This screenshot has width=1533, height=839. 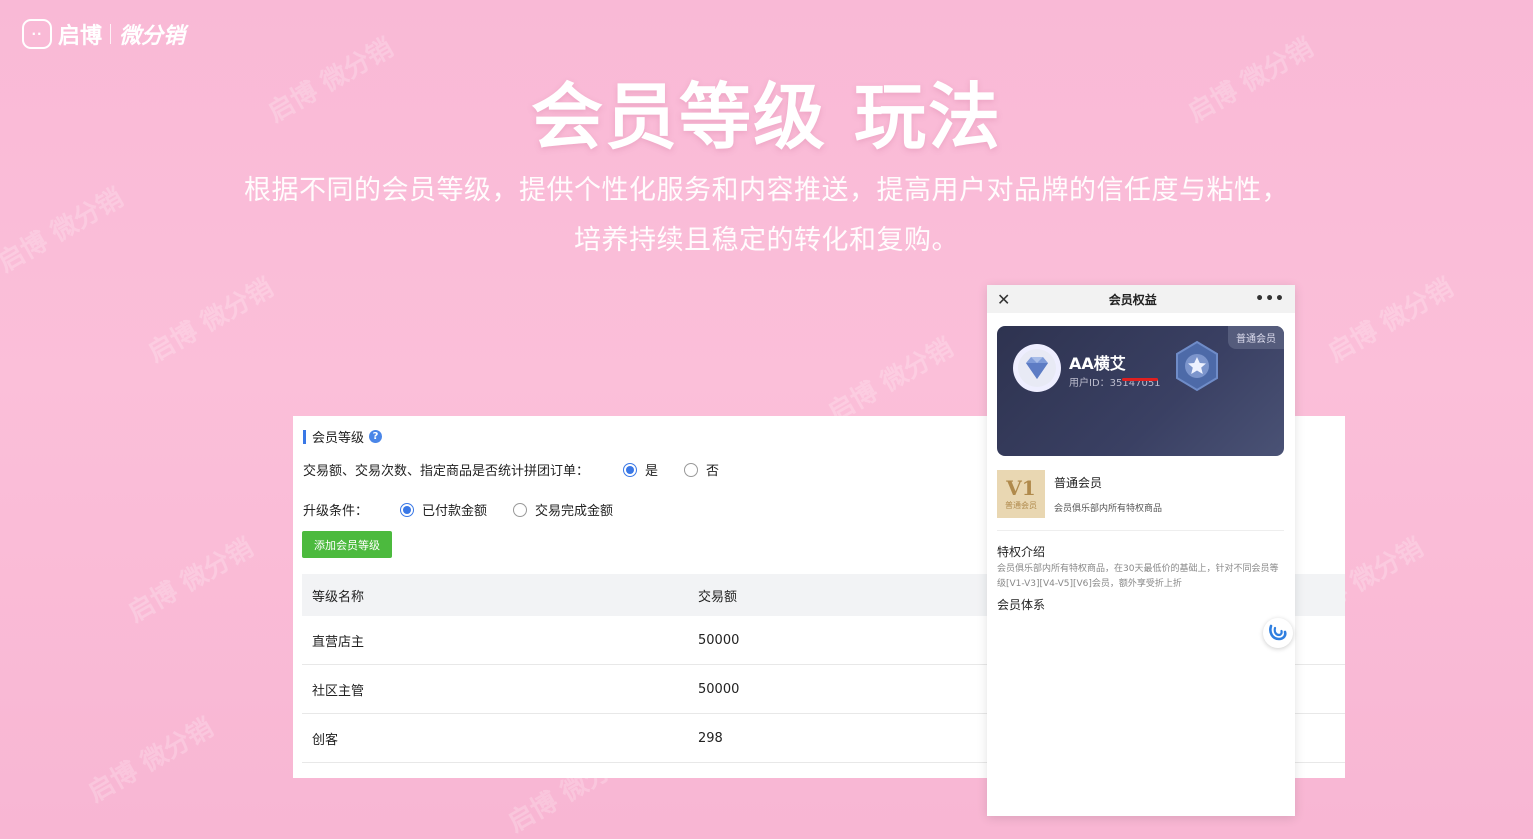 I want to click on logo-brand-name: 启博, so click(x=80, y=36).